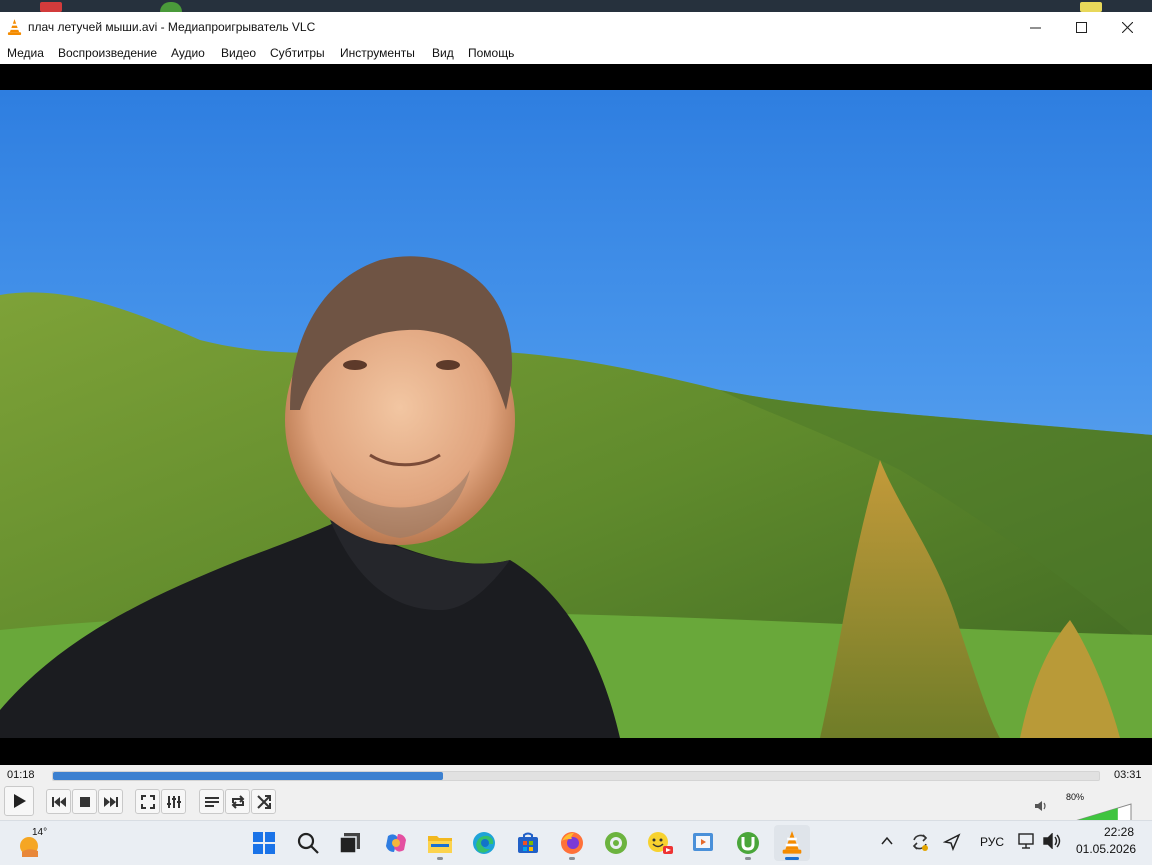 Image resolution: width=1152 pixels, height=865 pixels. I want to click on file-explorer-icon, so click(440, 844).